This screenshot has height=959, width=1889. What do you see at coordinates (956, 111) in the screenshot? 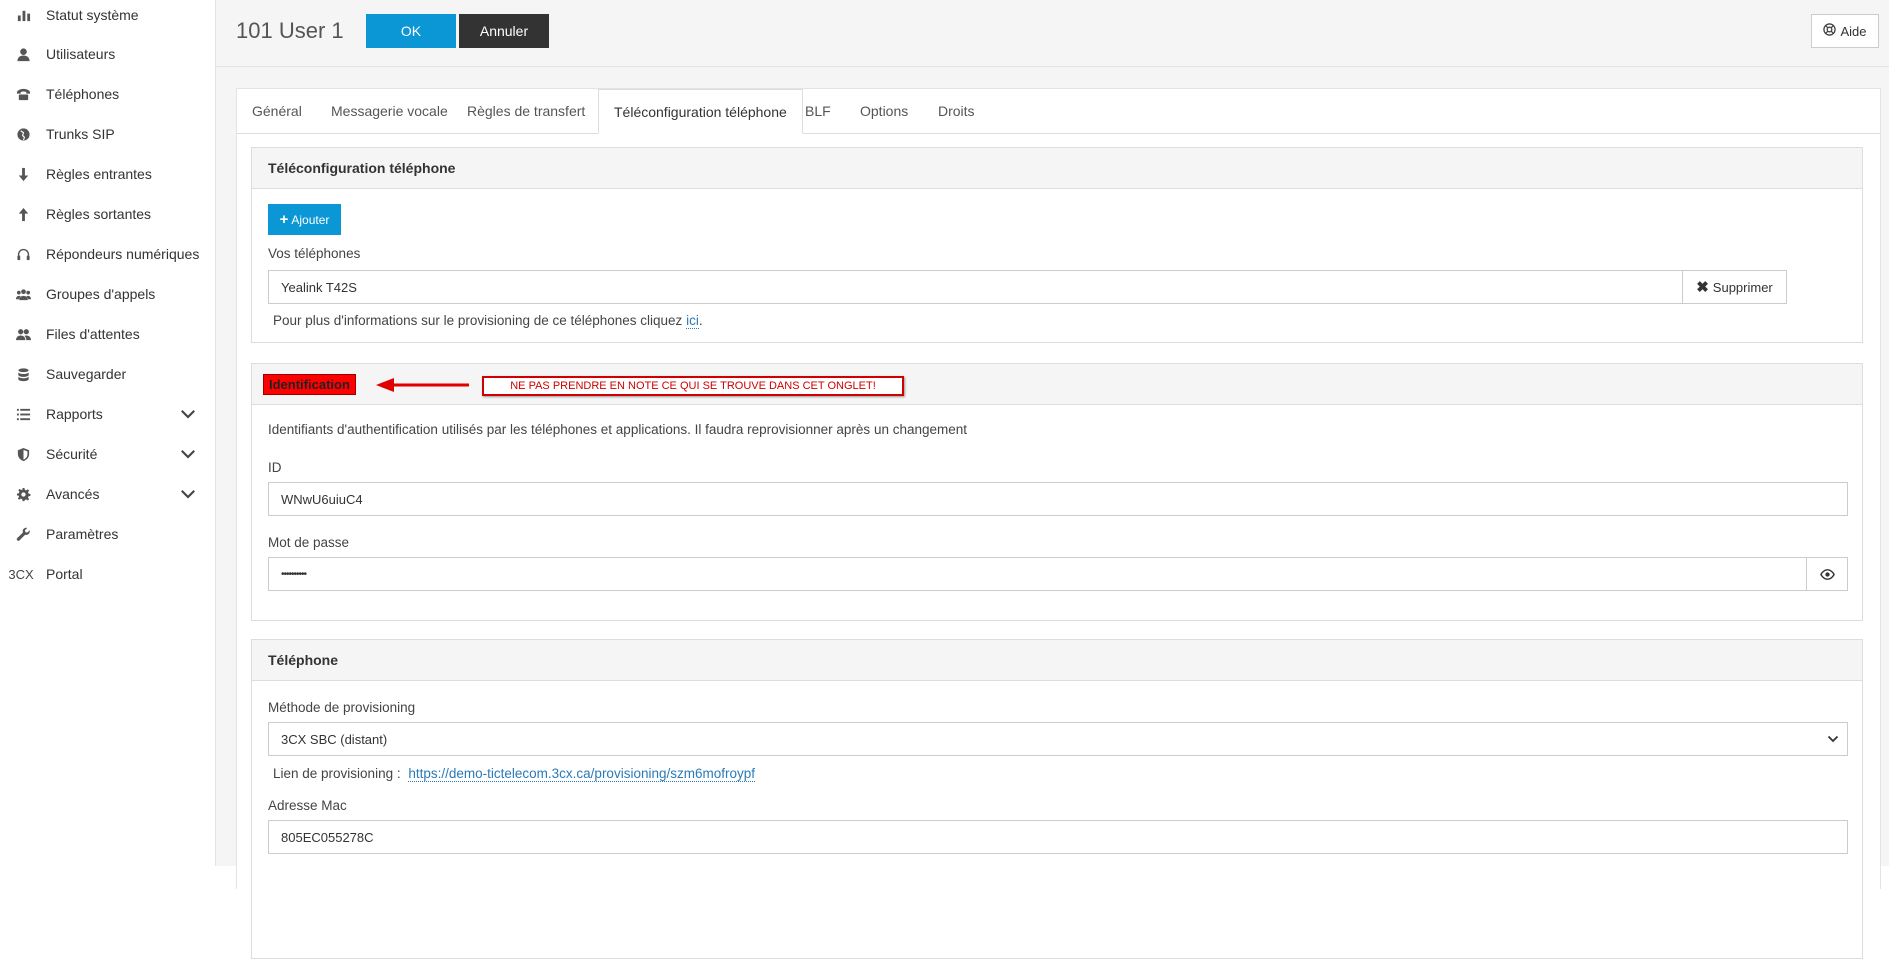
I see `tab-droits: Droits` at bounding box center [956, 111].